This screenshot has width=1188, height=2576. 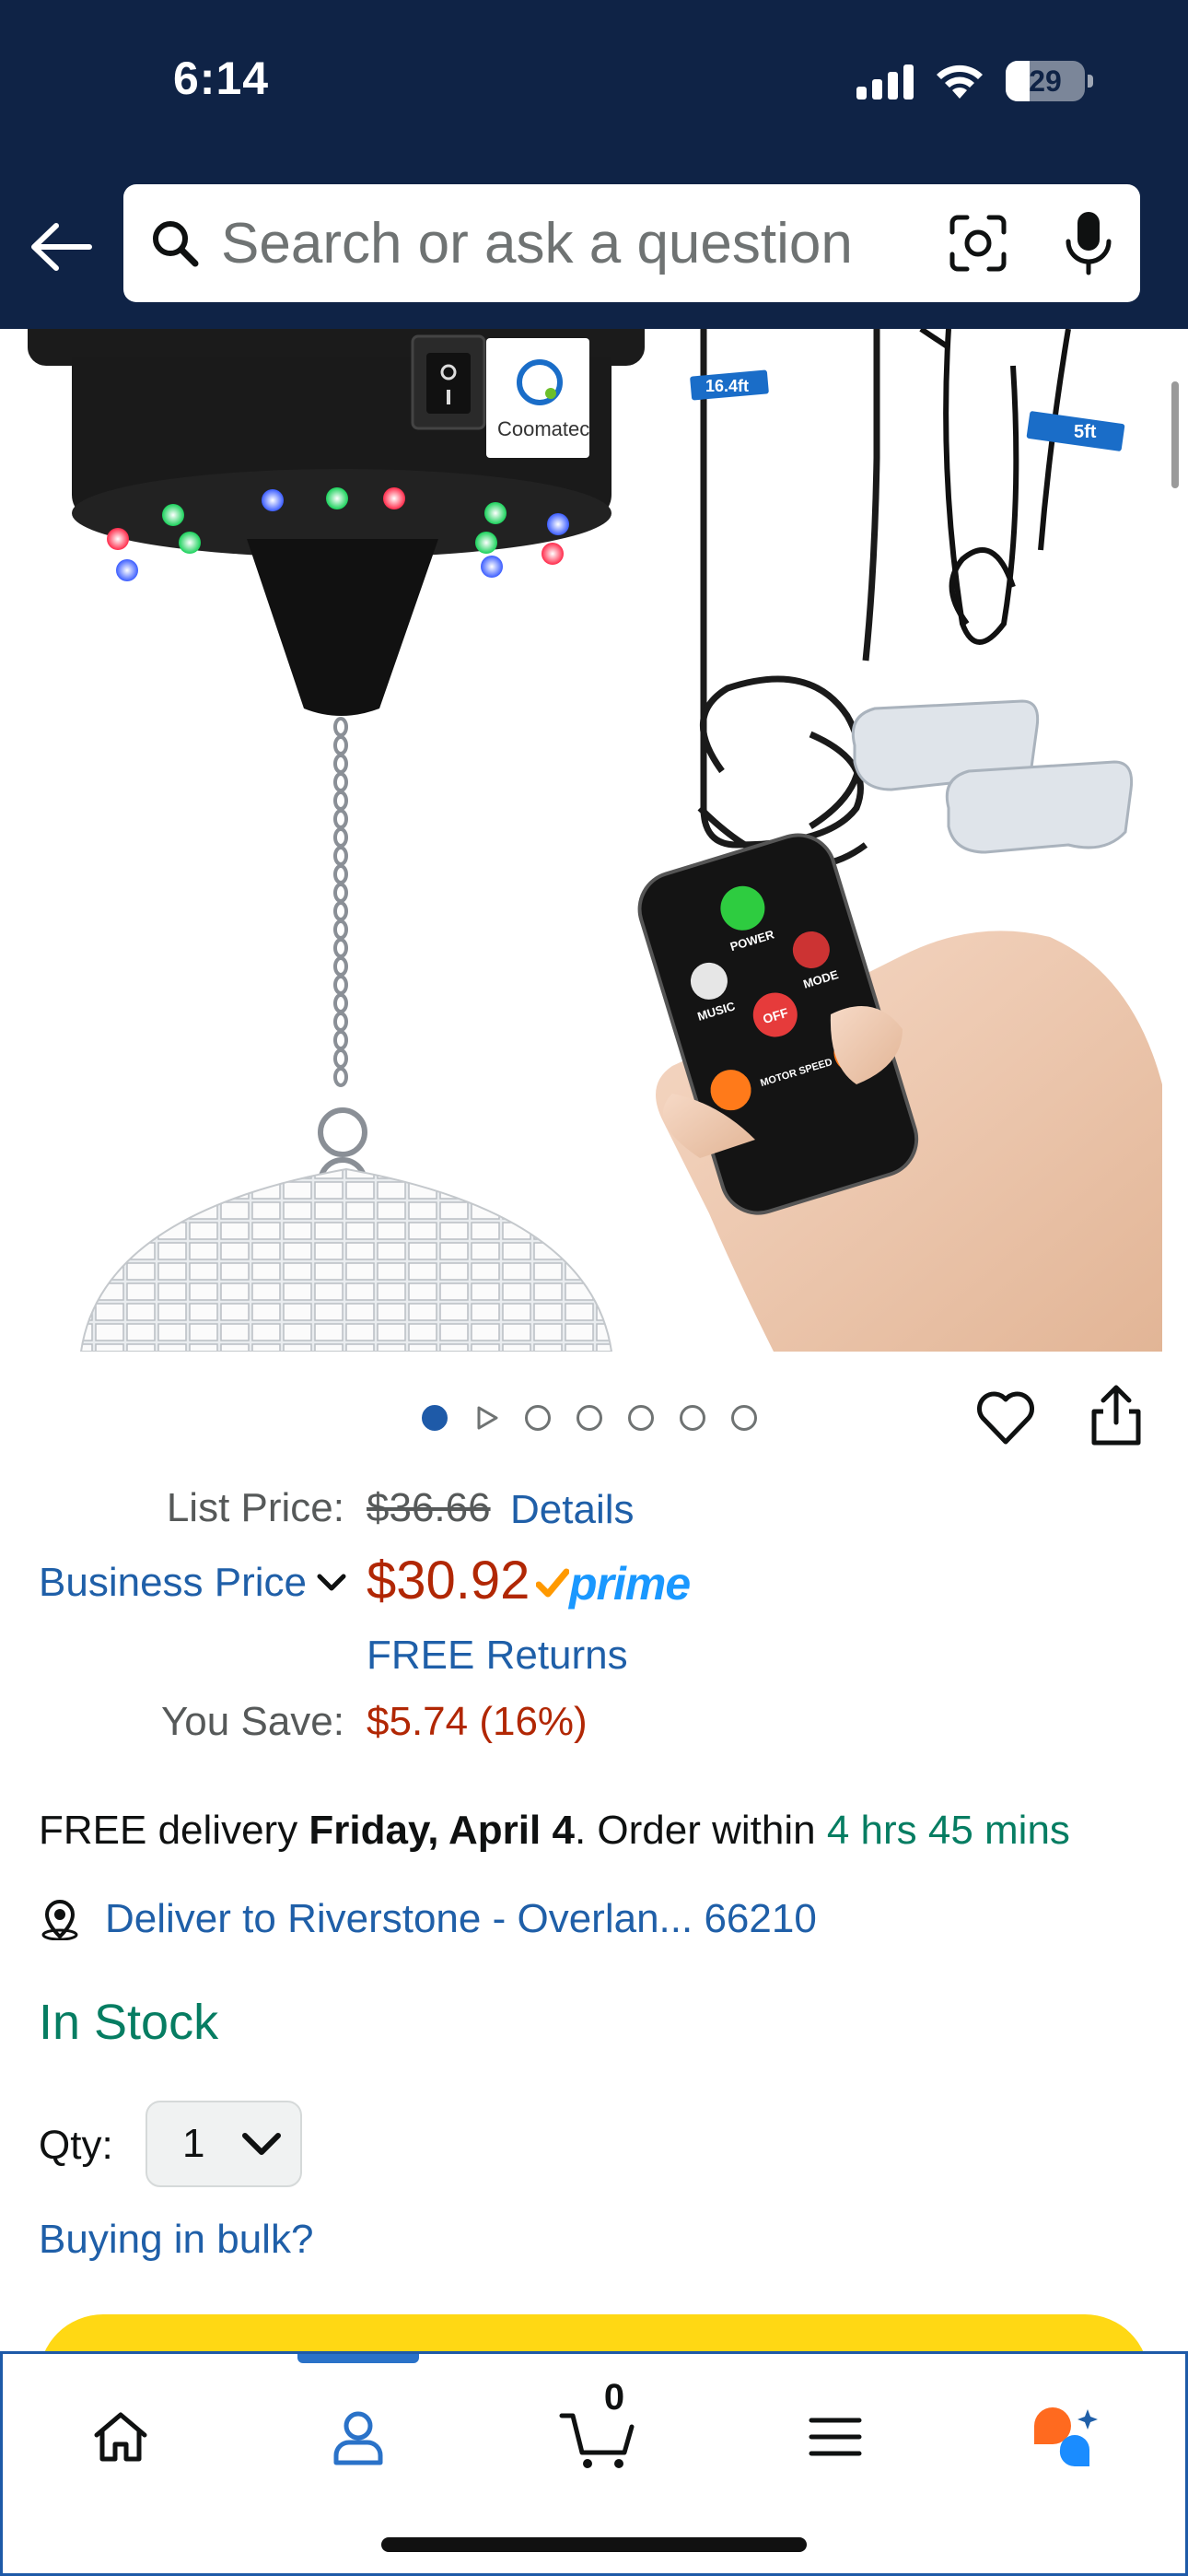 I want to click on search-icon, so click(x=176, y=244).